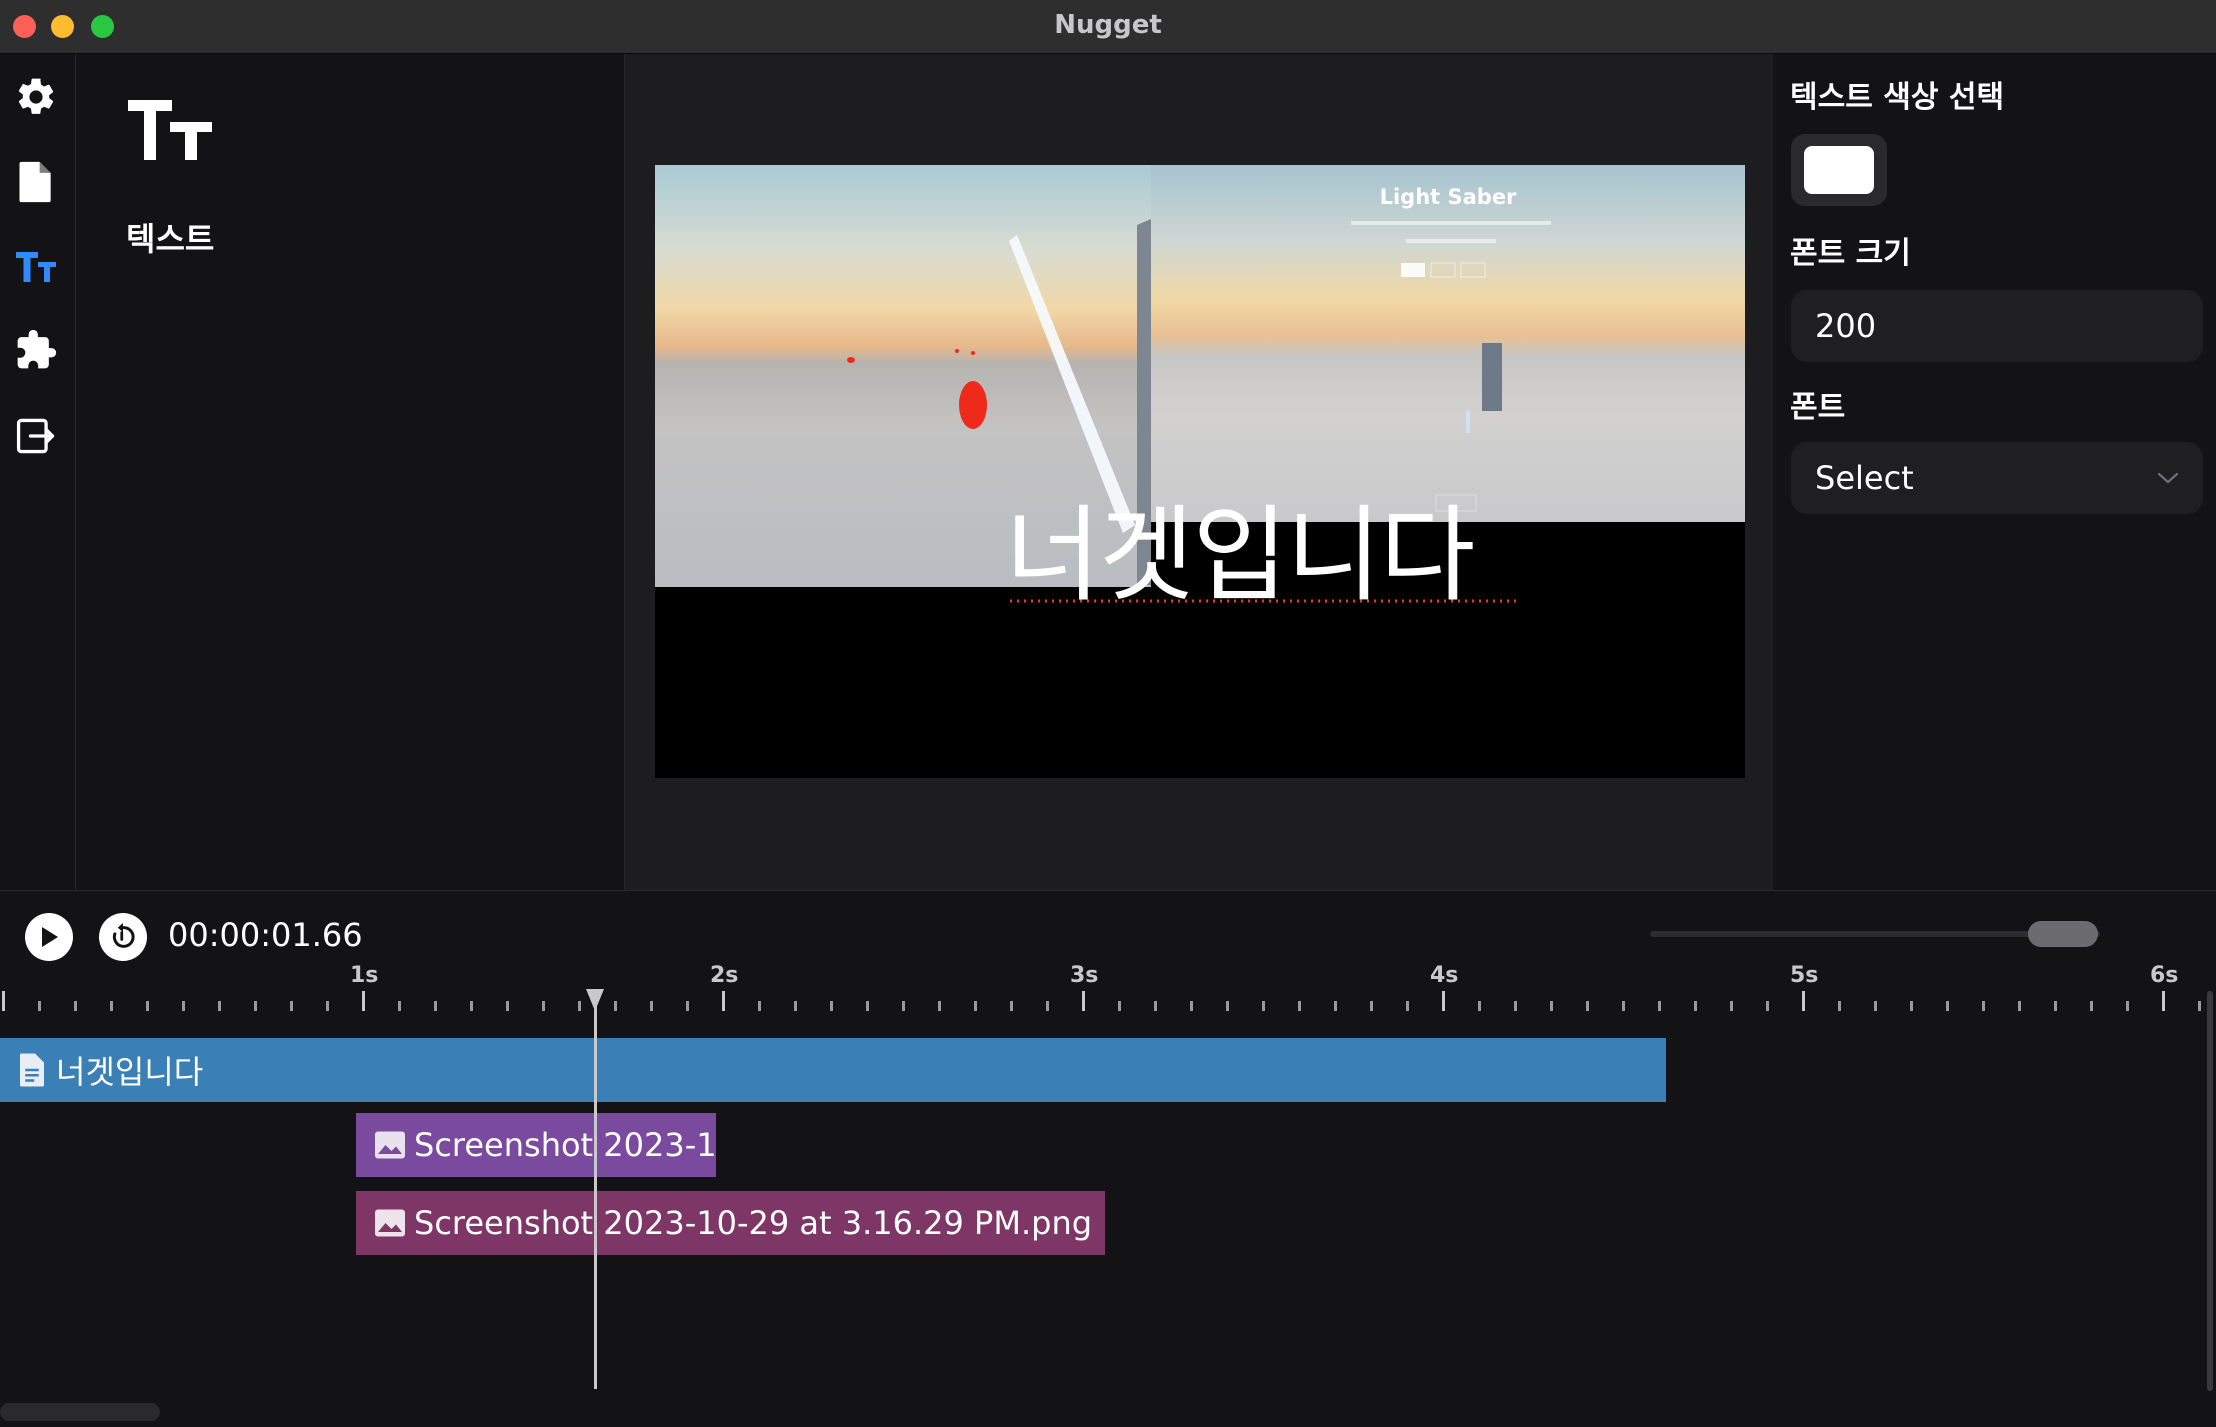  Describe the element at coordinates (1818, 407) in the screenshot. I see `font-label: 폰트` at that location.